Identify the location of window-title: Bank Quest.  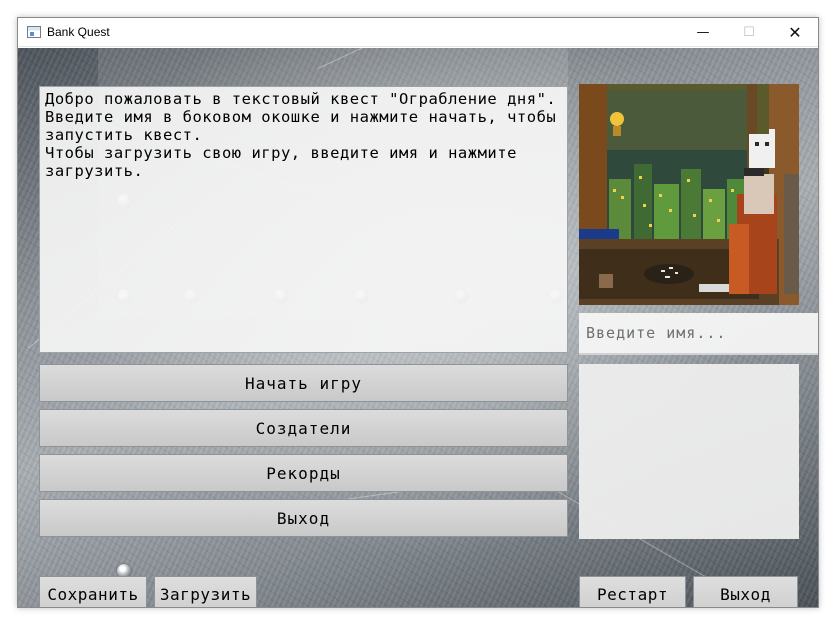
(78, 32).